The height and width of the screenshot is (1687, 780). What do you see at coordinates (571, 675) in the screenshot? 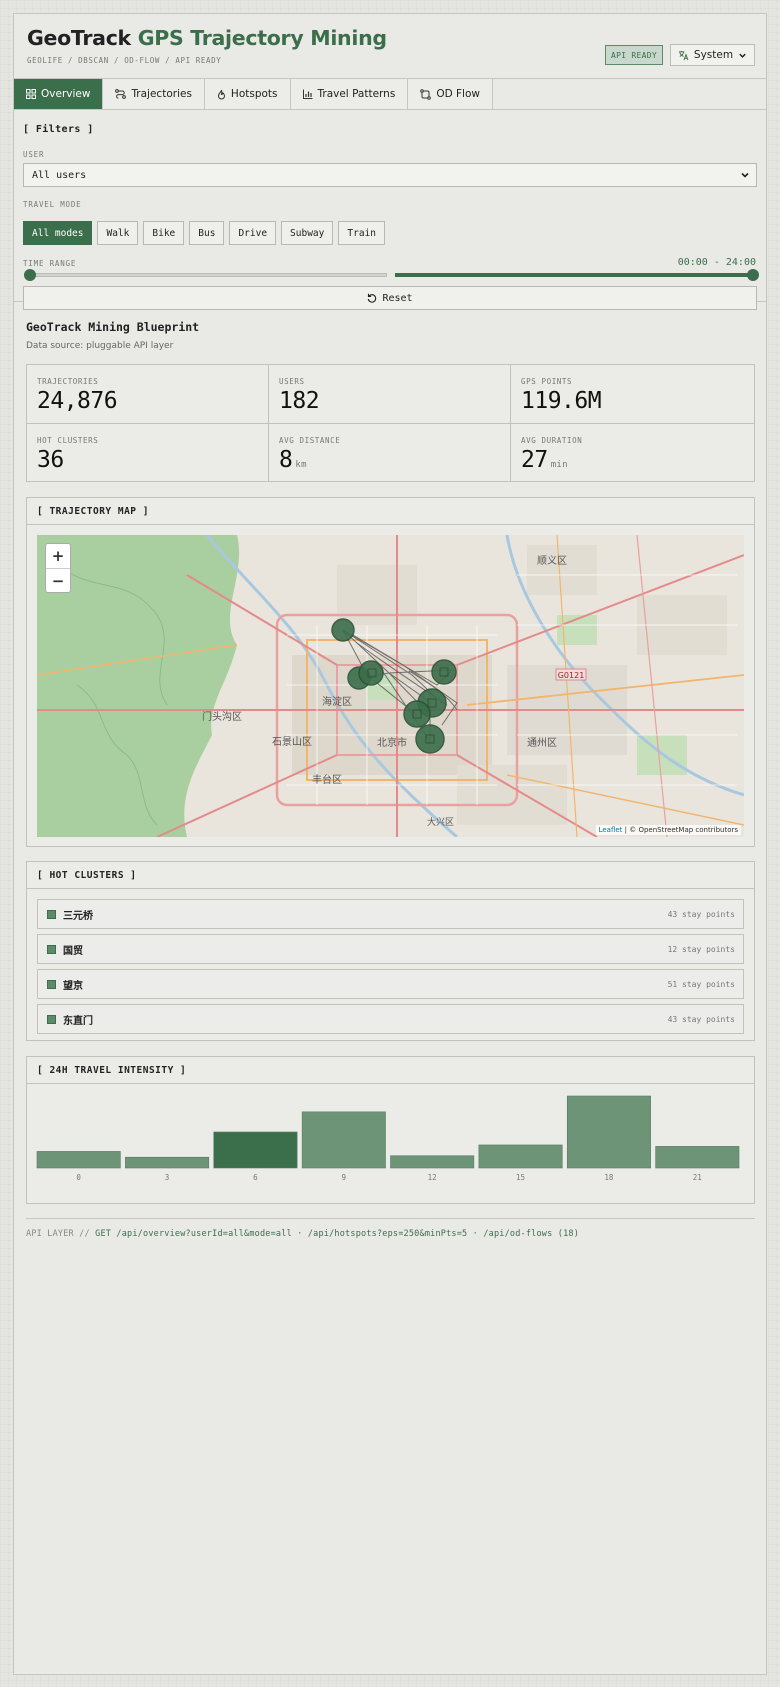
I see `road-label: G0121` at bounding box center [571, 675].